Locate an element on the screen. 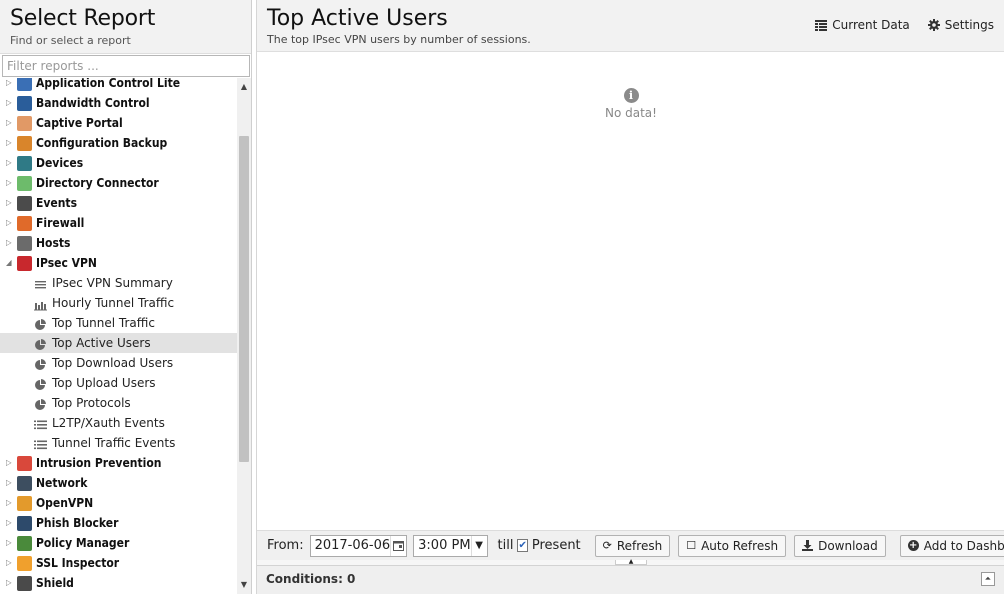 Image resolution: width=1004 pixels, height=594 pixels. add-to-dashboard-label: Add to Dashboard is located at coordinates (963, 545).